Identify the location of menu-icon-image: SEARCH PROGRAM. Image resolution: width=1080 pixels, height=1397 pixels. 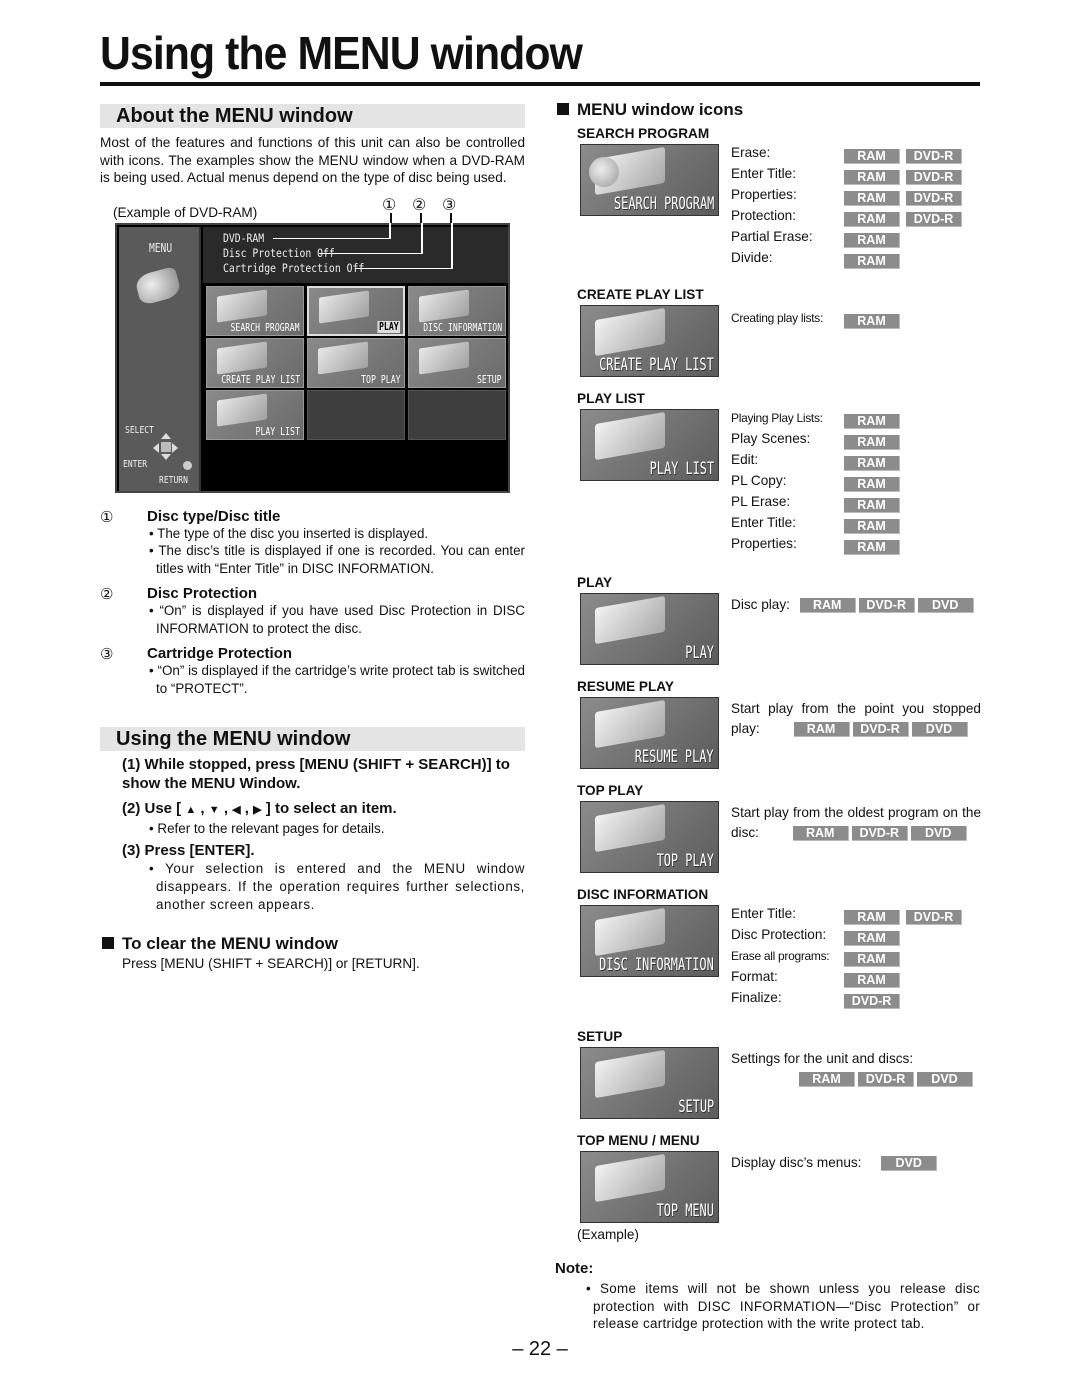
(649, 180).